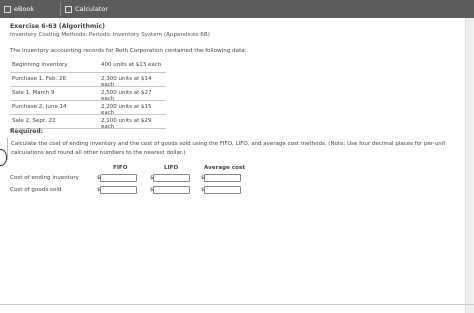  Describe the element at coordinates (57, 26) in the screenshot. I see `exercise-title: Exercise 6-63 (Algorithmic)` at that location.